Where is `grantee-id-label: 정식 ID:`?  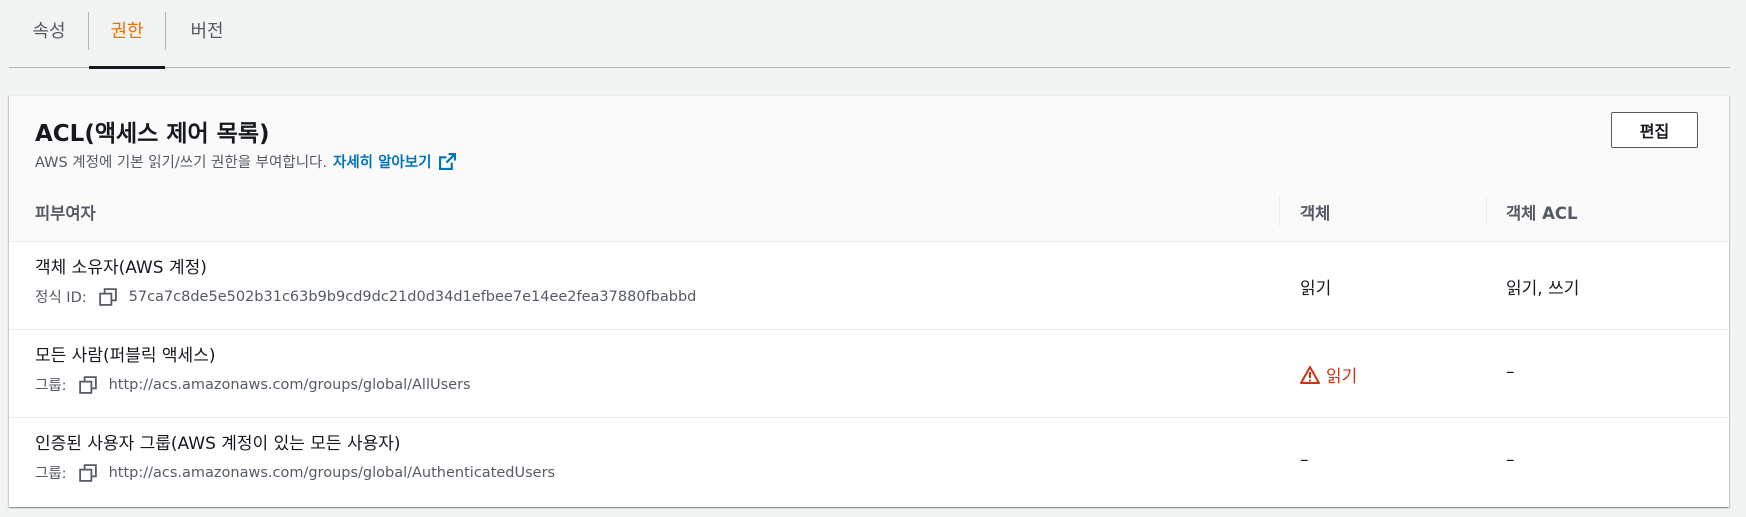
grantee-id-label: 정식 ID: is located at coordinates (61, 298).